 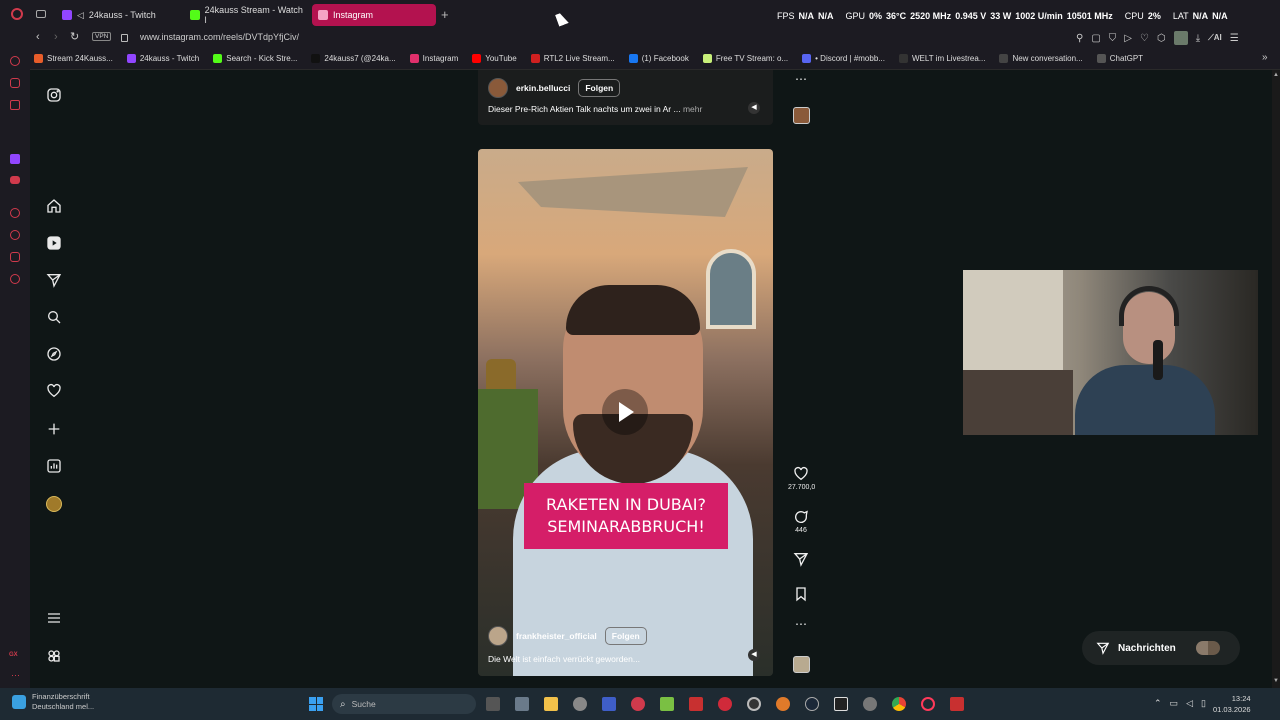 I want to click on snapshot-icon: ▢, so click(x=1095, y=38).